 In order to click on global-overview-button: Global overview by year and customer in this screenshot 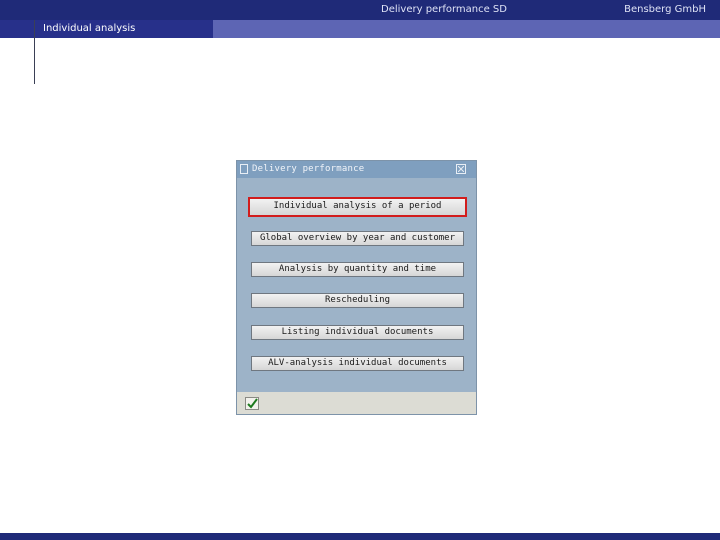, I will do `click(357, 238)`.